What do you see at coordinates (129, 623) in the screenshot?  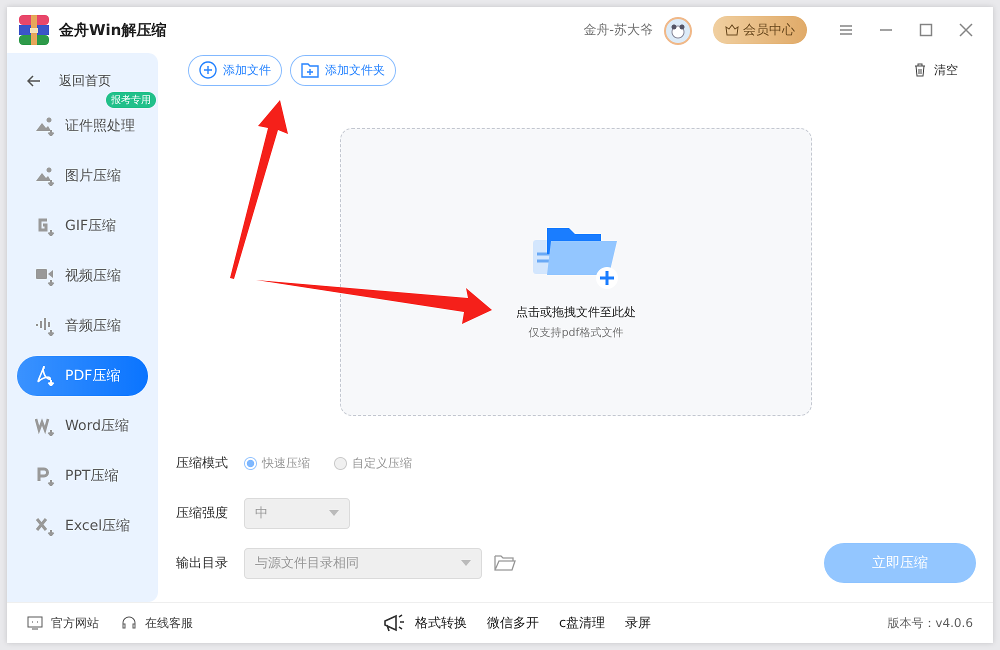 I see `headset-icon` at bounding box center [129, 623].